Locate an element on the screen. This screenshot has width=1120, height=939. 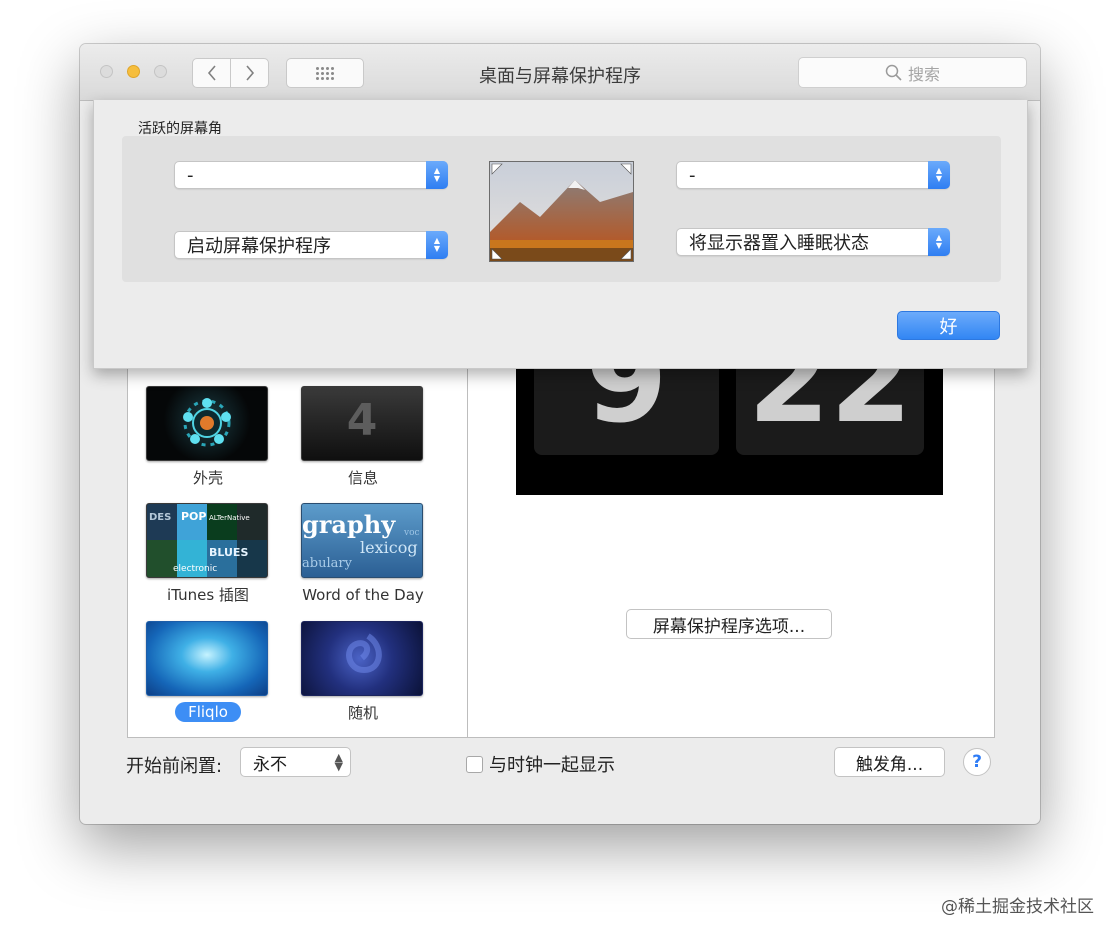
kaleidoscope-graphic is located at coordinates (207, 422).